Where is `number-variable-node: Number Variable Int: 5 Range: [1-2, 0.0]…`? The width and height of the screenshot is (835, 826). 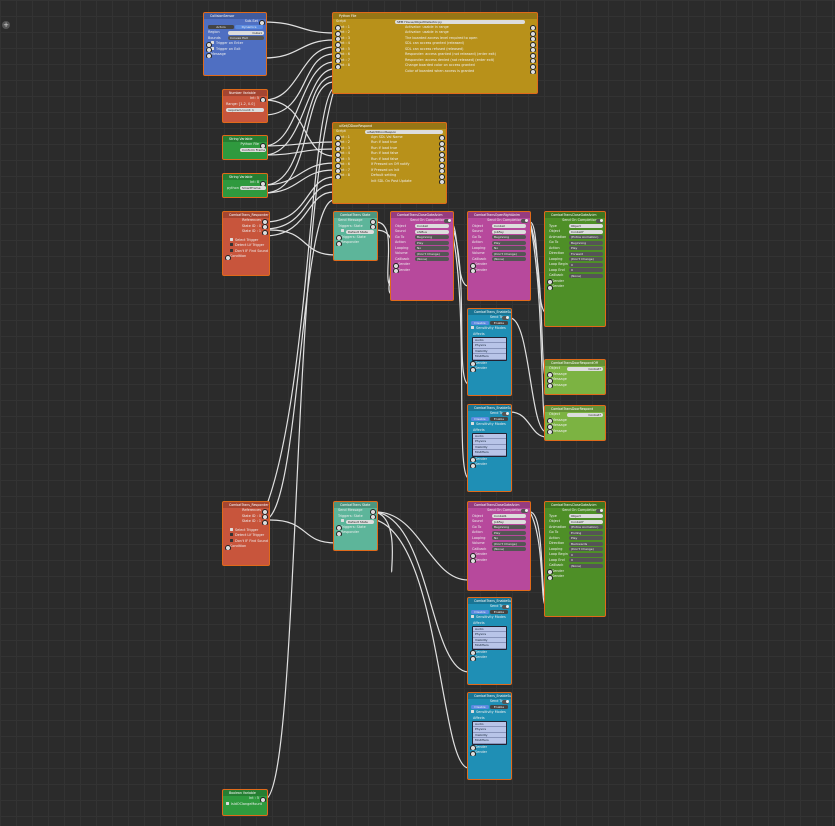
number-variable-node: Number Variable Int: 5 Range: [1-2, 0.0]… is located at coordinates (245, 106).